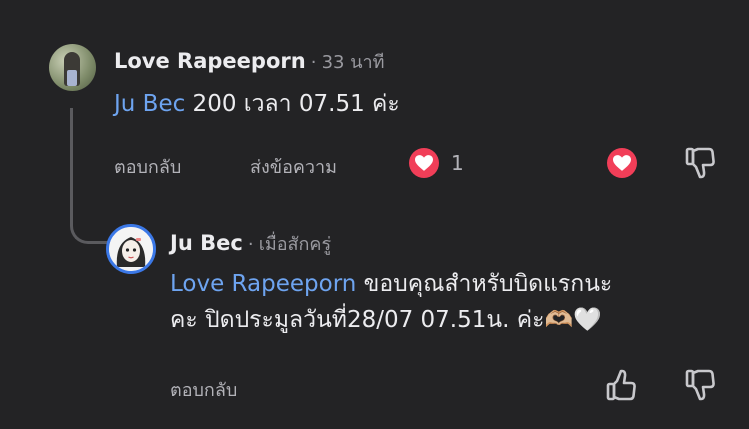 The width and height of the screenshot is (749, 429). Describe the element at coordinates (131, 249) in the screenshot. I see `avatar-ju-bec` at that location.